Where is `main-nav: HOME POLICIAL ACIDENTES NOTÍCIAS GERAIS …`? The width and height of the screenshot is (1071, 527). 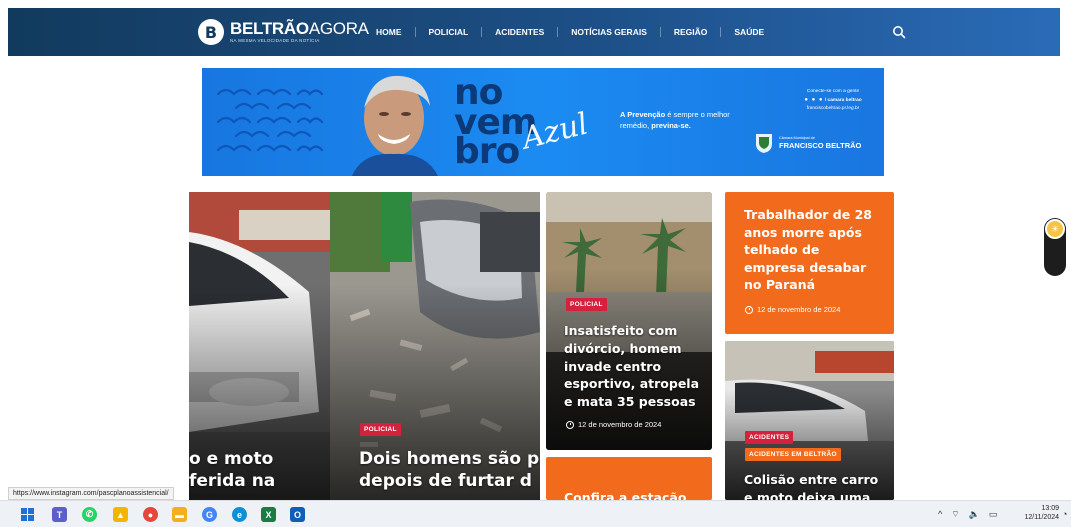
main-nav: HOME POLICIAL ACIDENTES NOTÍCIAS GERAIS … is located at coordinates (572, 32).